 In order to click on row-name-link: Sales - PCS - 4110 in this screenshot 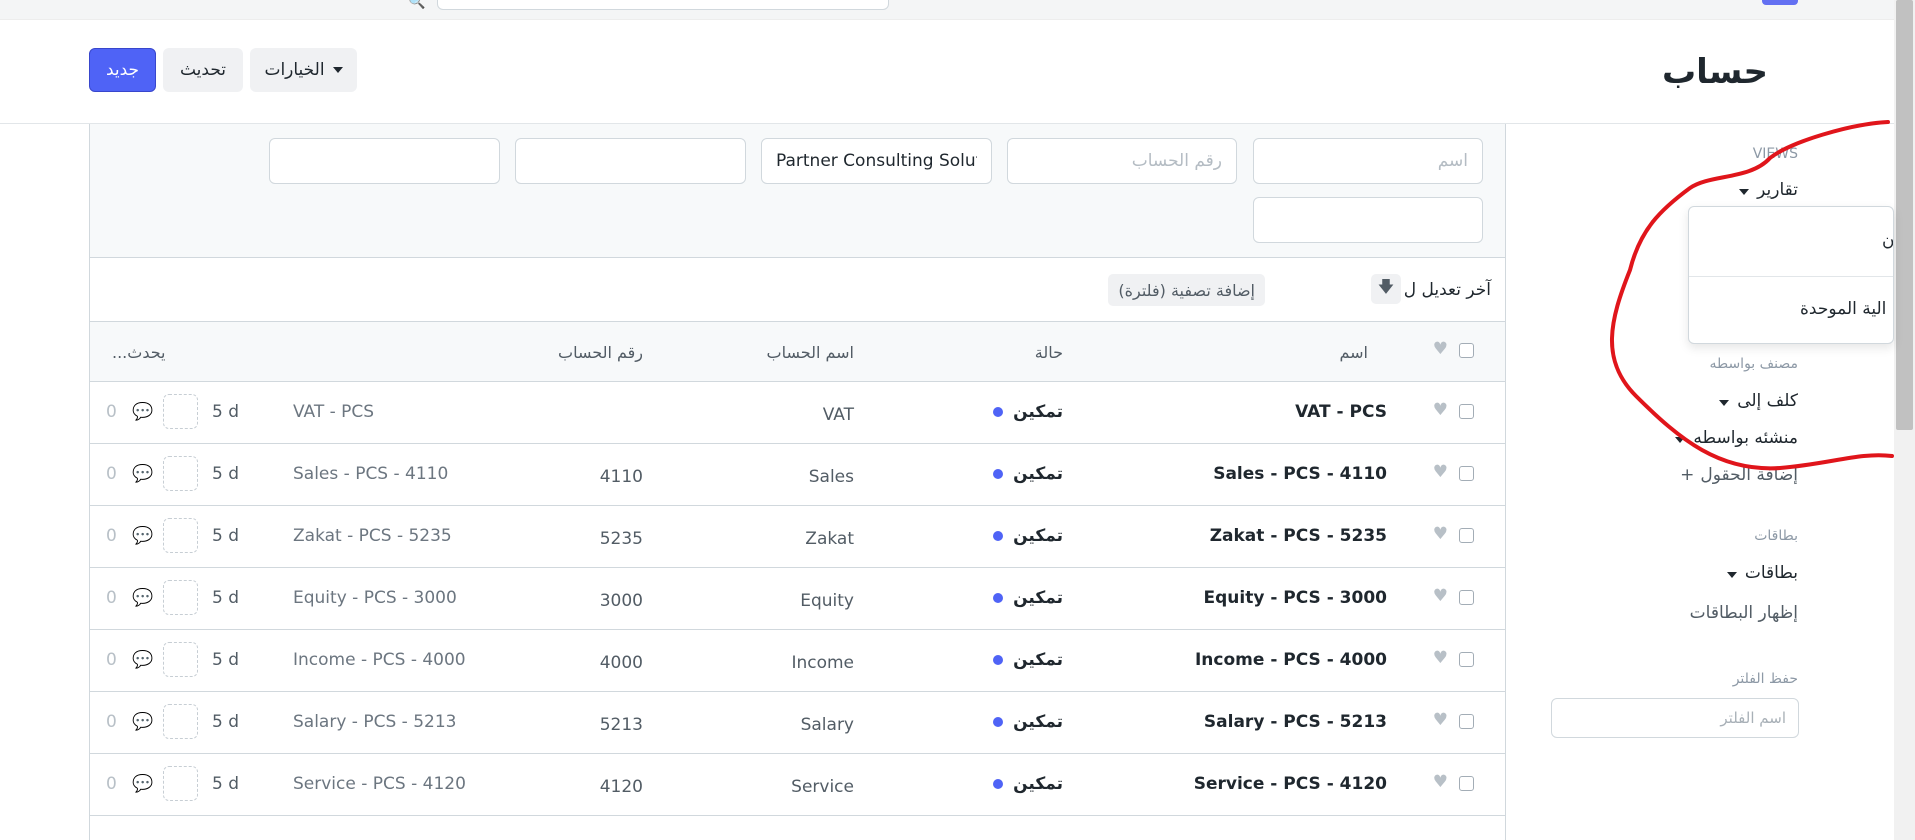, I will do `click(1300, 474)`.